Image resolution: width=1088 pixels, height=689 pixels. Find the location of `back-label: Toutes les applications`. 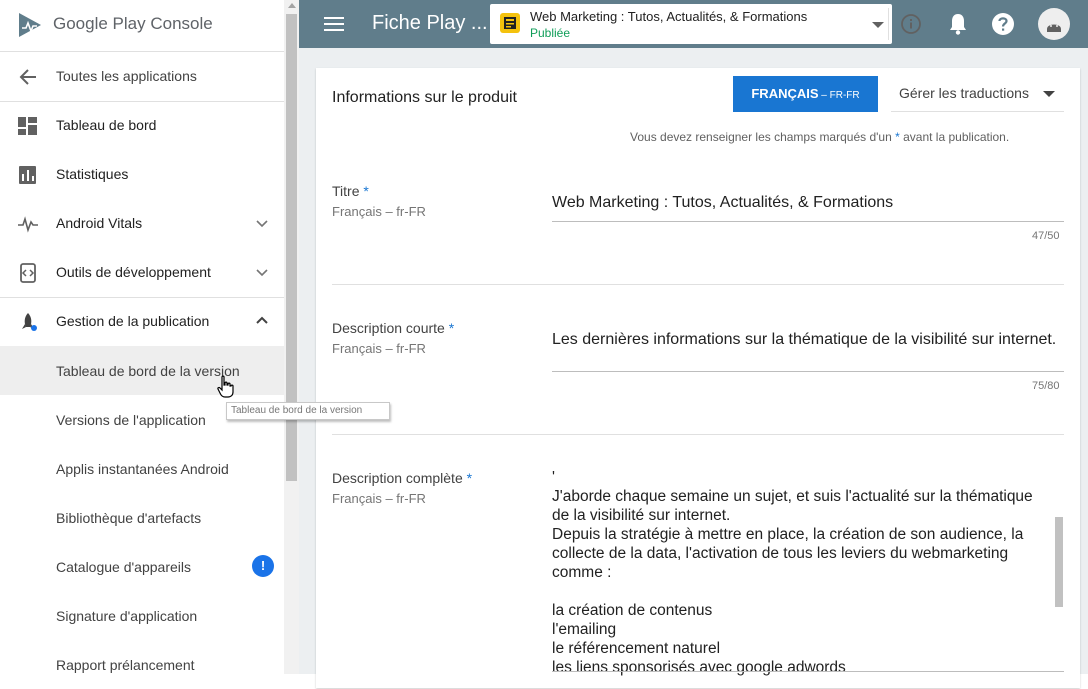

back-label: Toutes les applications is located at coordinates (126, 76).